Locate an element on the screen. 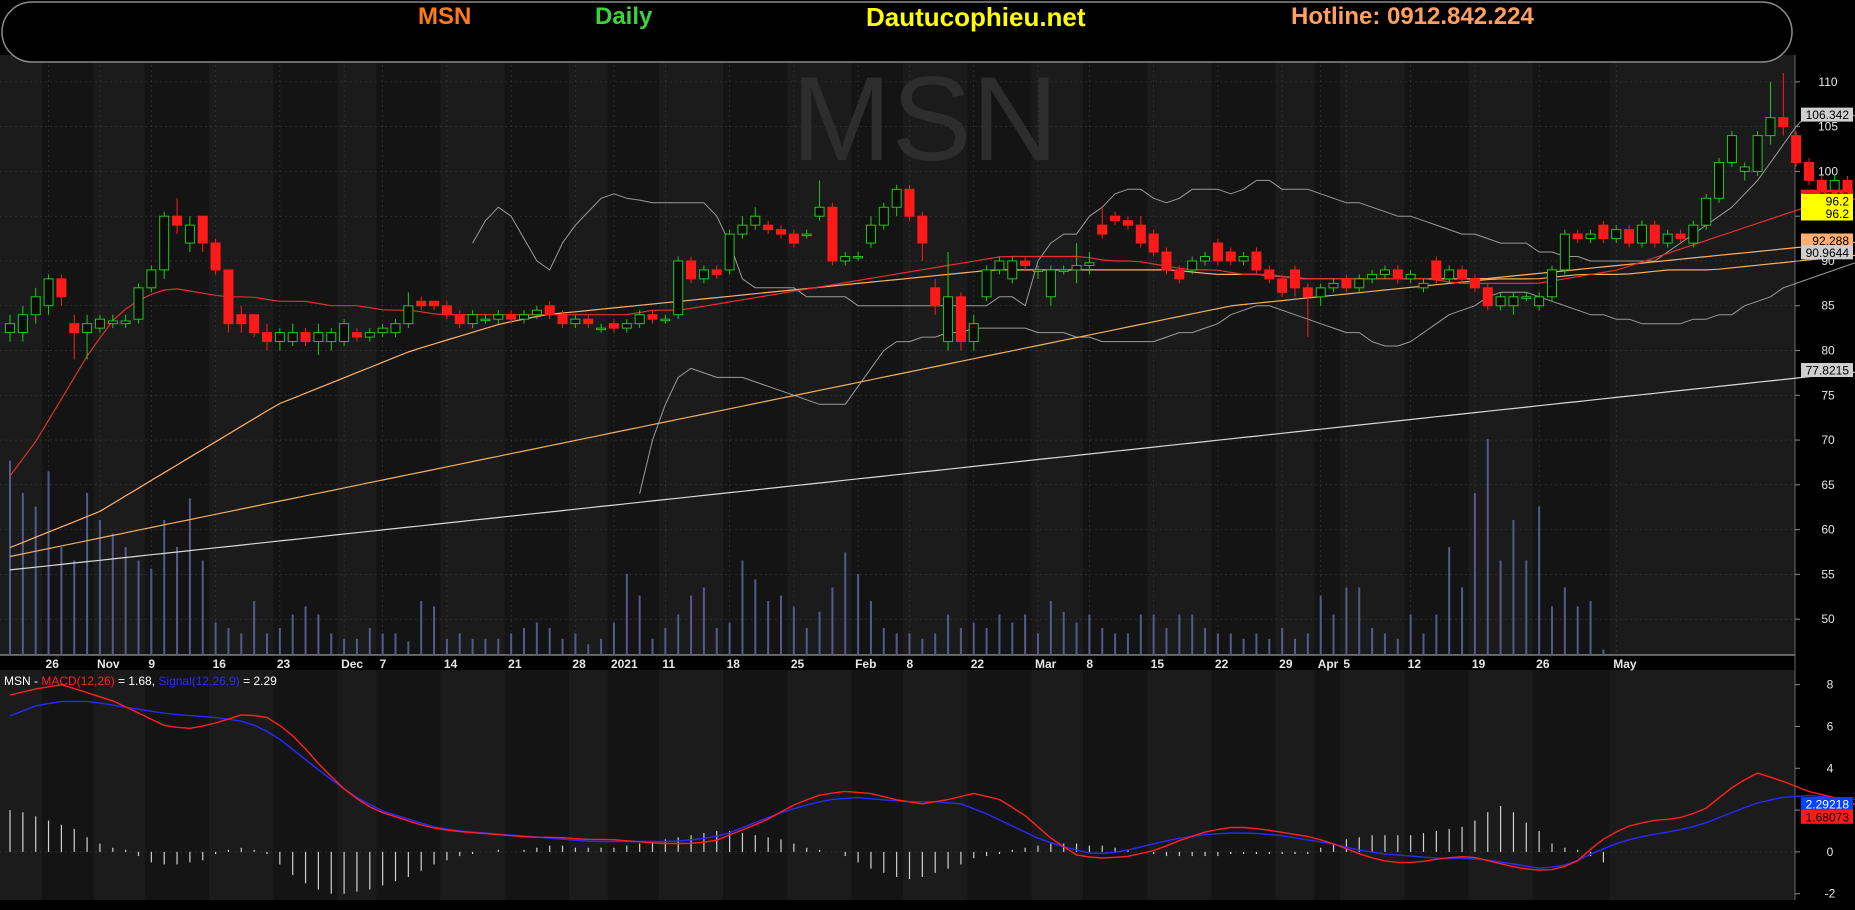  date-label: 8 is located at coordinates (1089, 664).